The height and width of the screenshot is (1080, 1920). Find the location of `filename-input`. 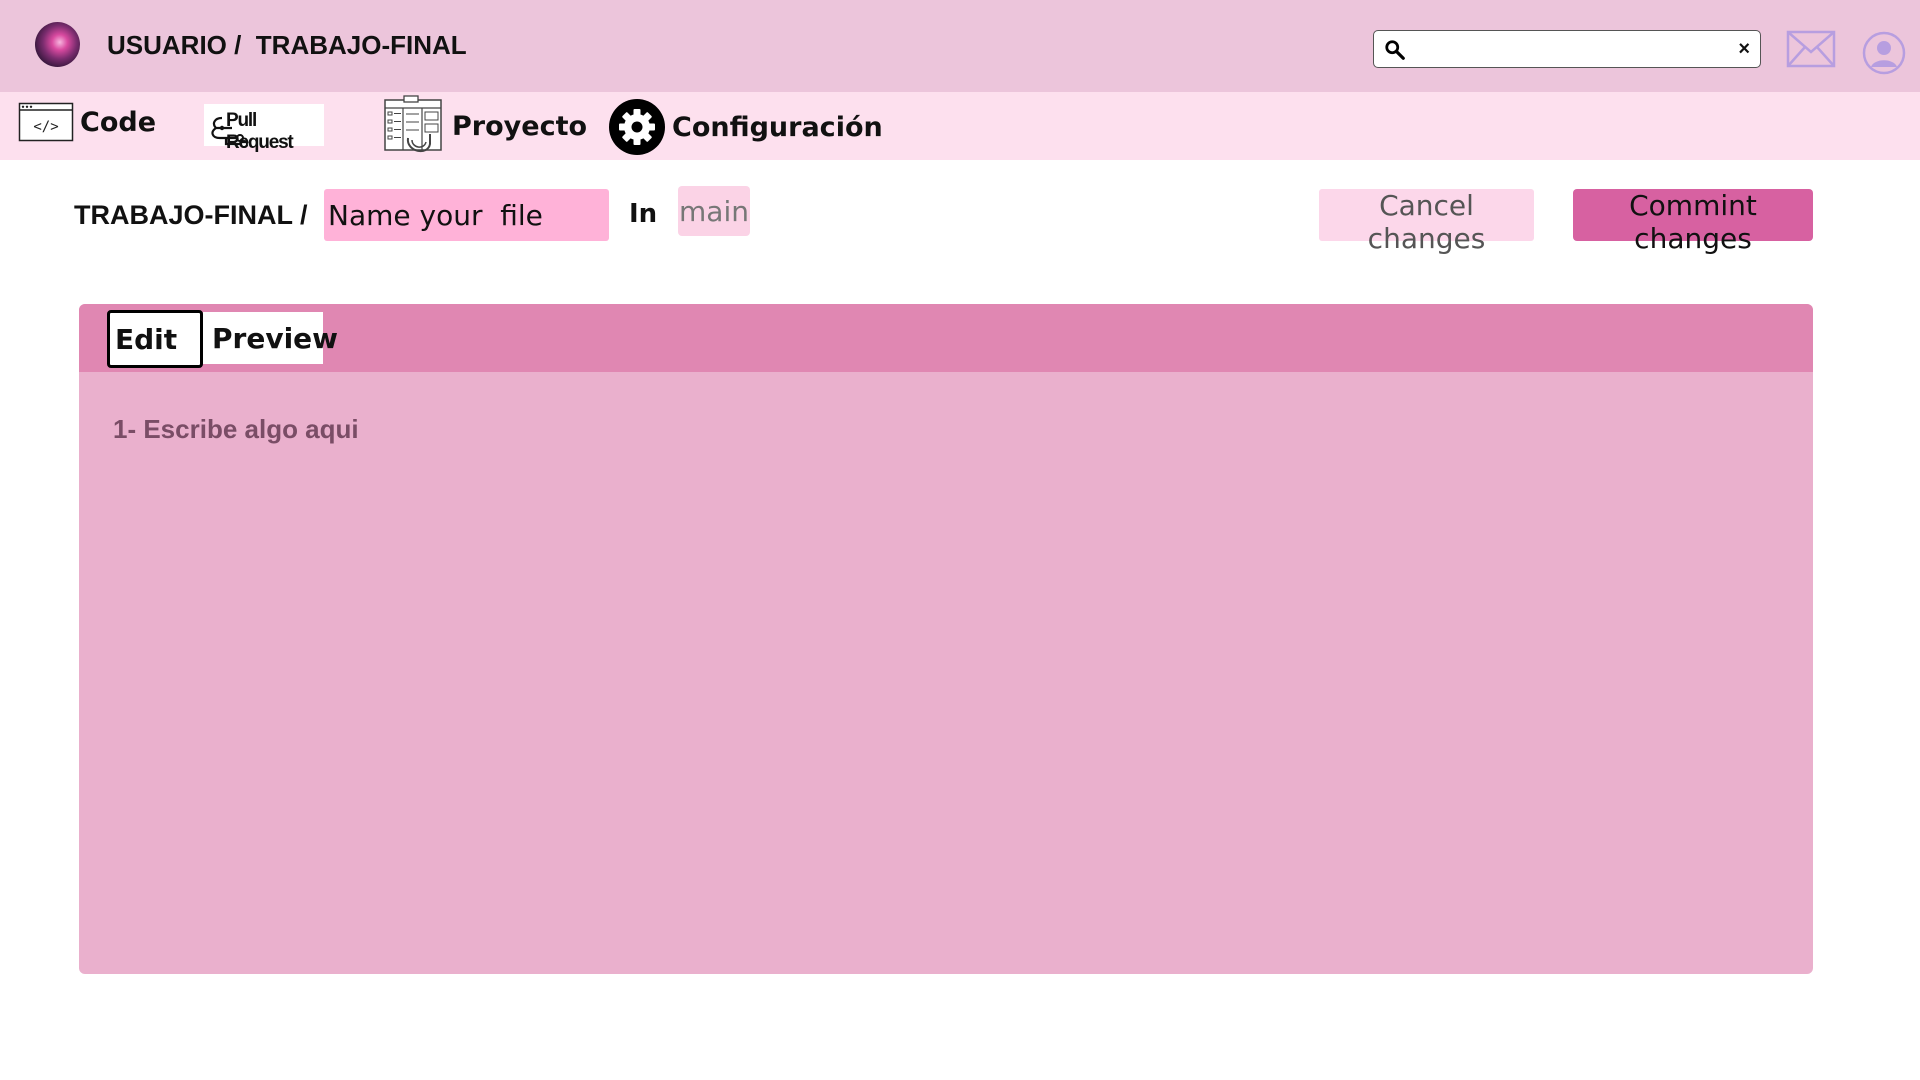

filename-input is located at coordinates (466, 215).